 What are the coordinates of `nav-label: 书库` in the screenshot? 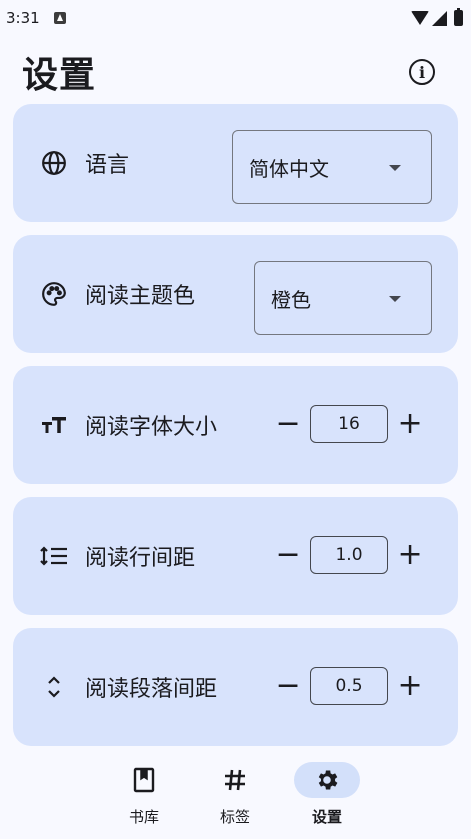 It's located at (143, 817).